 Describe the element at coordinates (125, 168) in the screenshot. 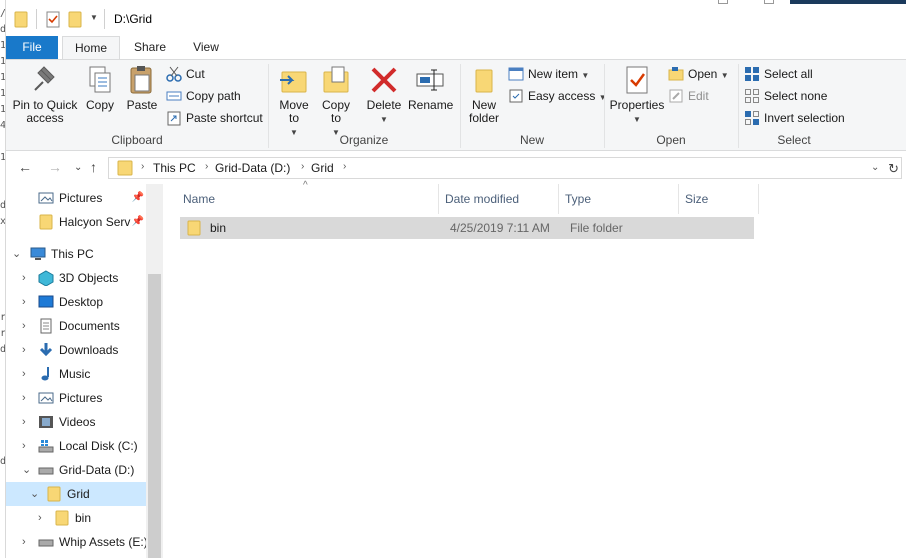

I see `folder-icon` at that location.